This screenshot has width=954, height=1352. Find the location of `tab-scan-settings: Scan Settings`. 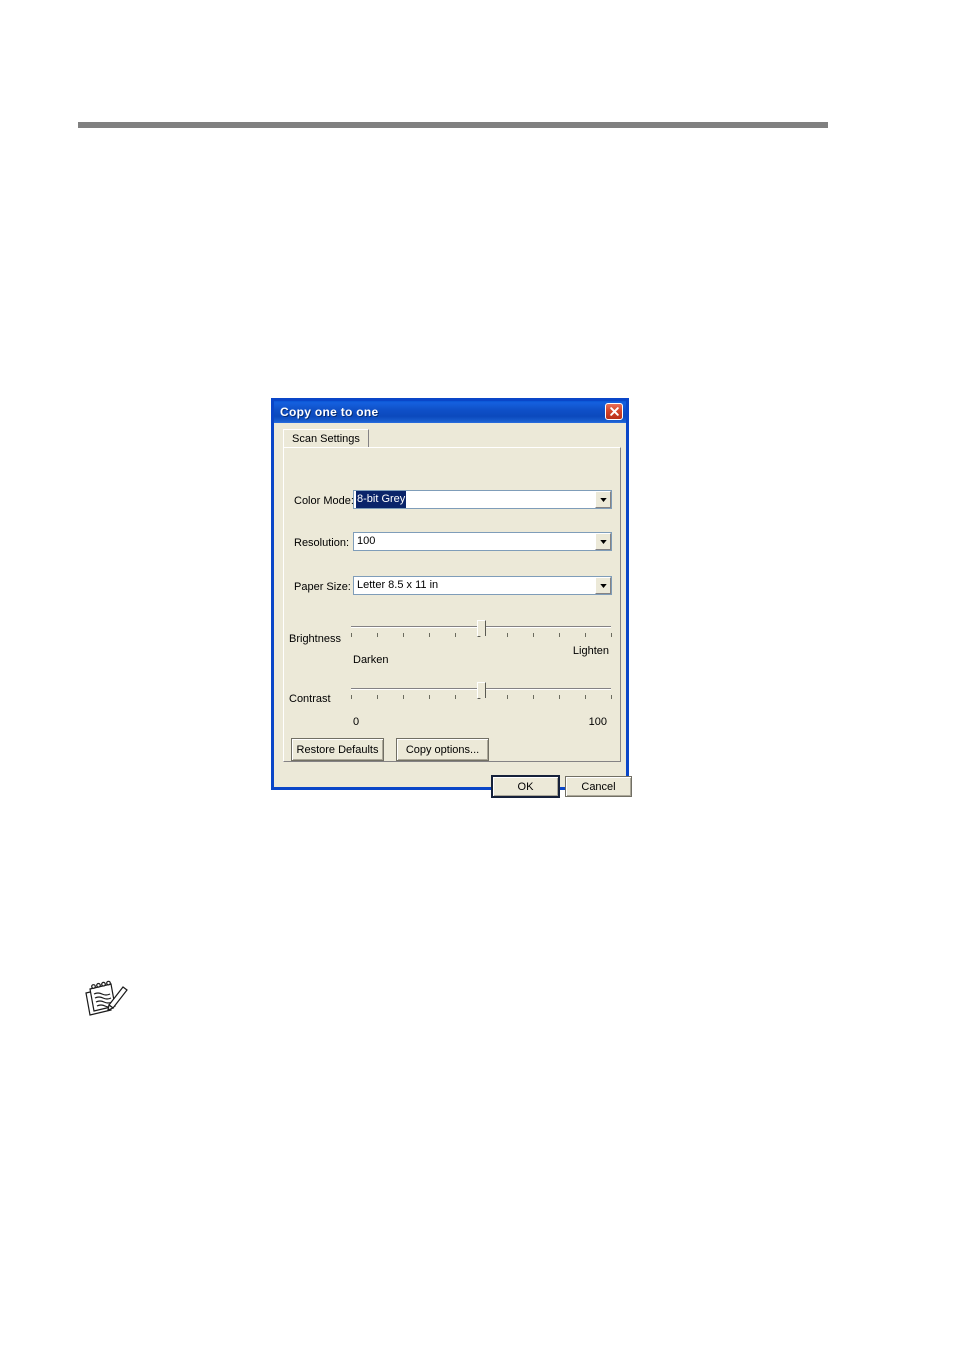

tab-scan-settings: Scan Settings is located at coordinates (326, 438).